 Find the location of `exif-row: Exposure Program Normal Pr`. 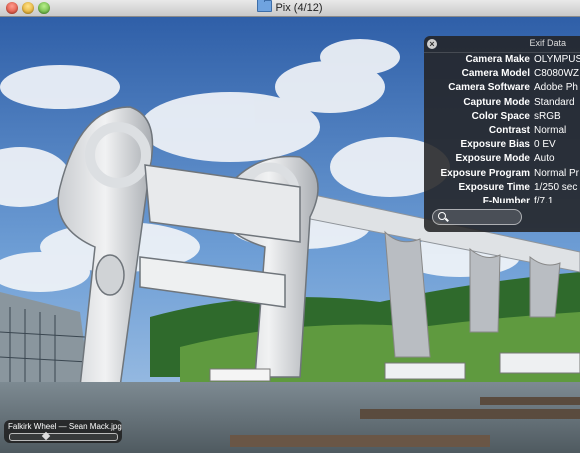

exif-row: Exposure Program Normal Pr is located at coordinates (502, 174).